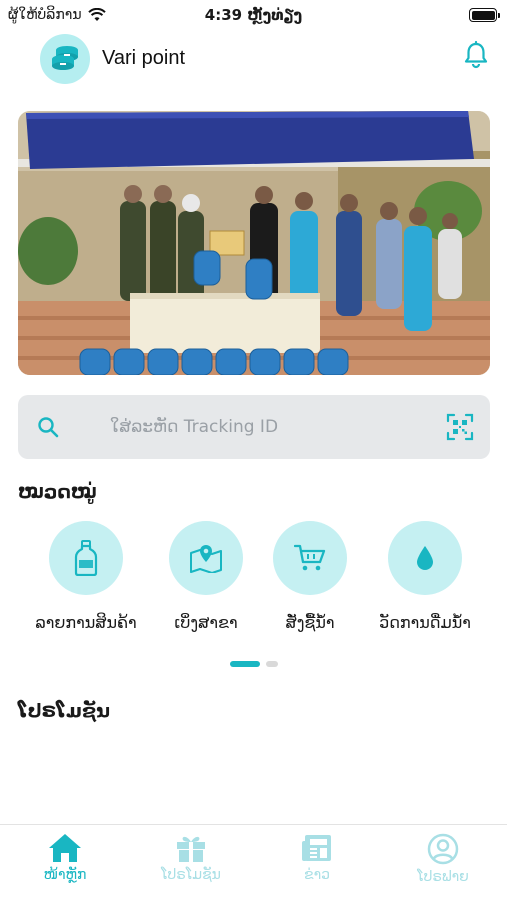 This screenshot has width=507, height=900. Describe the element at coordinates (484, 15) in the screenshot. I see `battery-icon` at that location.